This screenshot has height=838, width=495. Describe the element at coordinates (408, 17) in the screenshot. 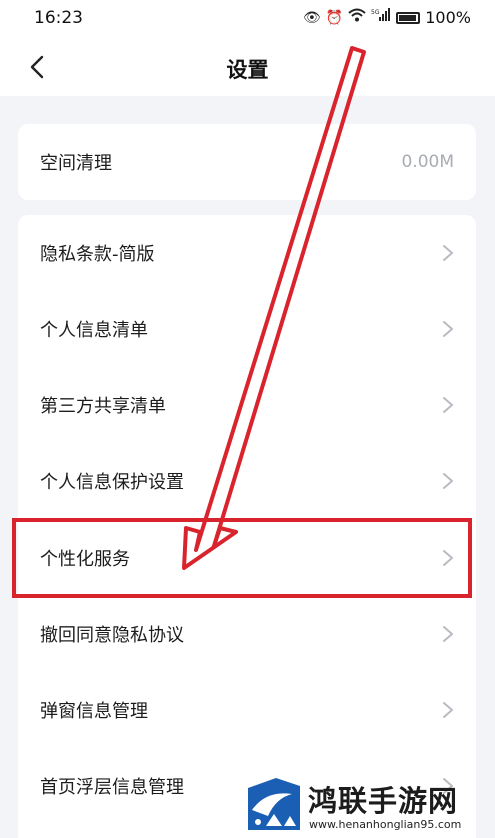

I see `battery-icon` at that location.